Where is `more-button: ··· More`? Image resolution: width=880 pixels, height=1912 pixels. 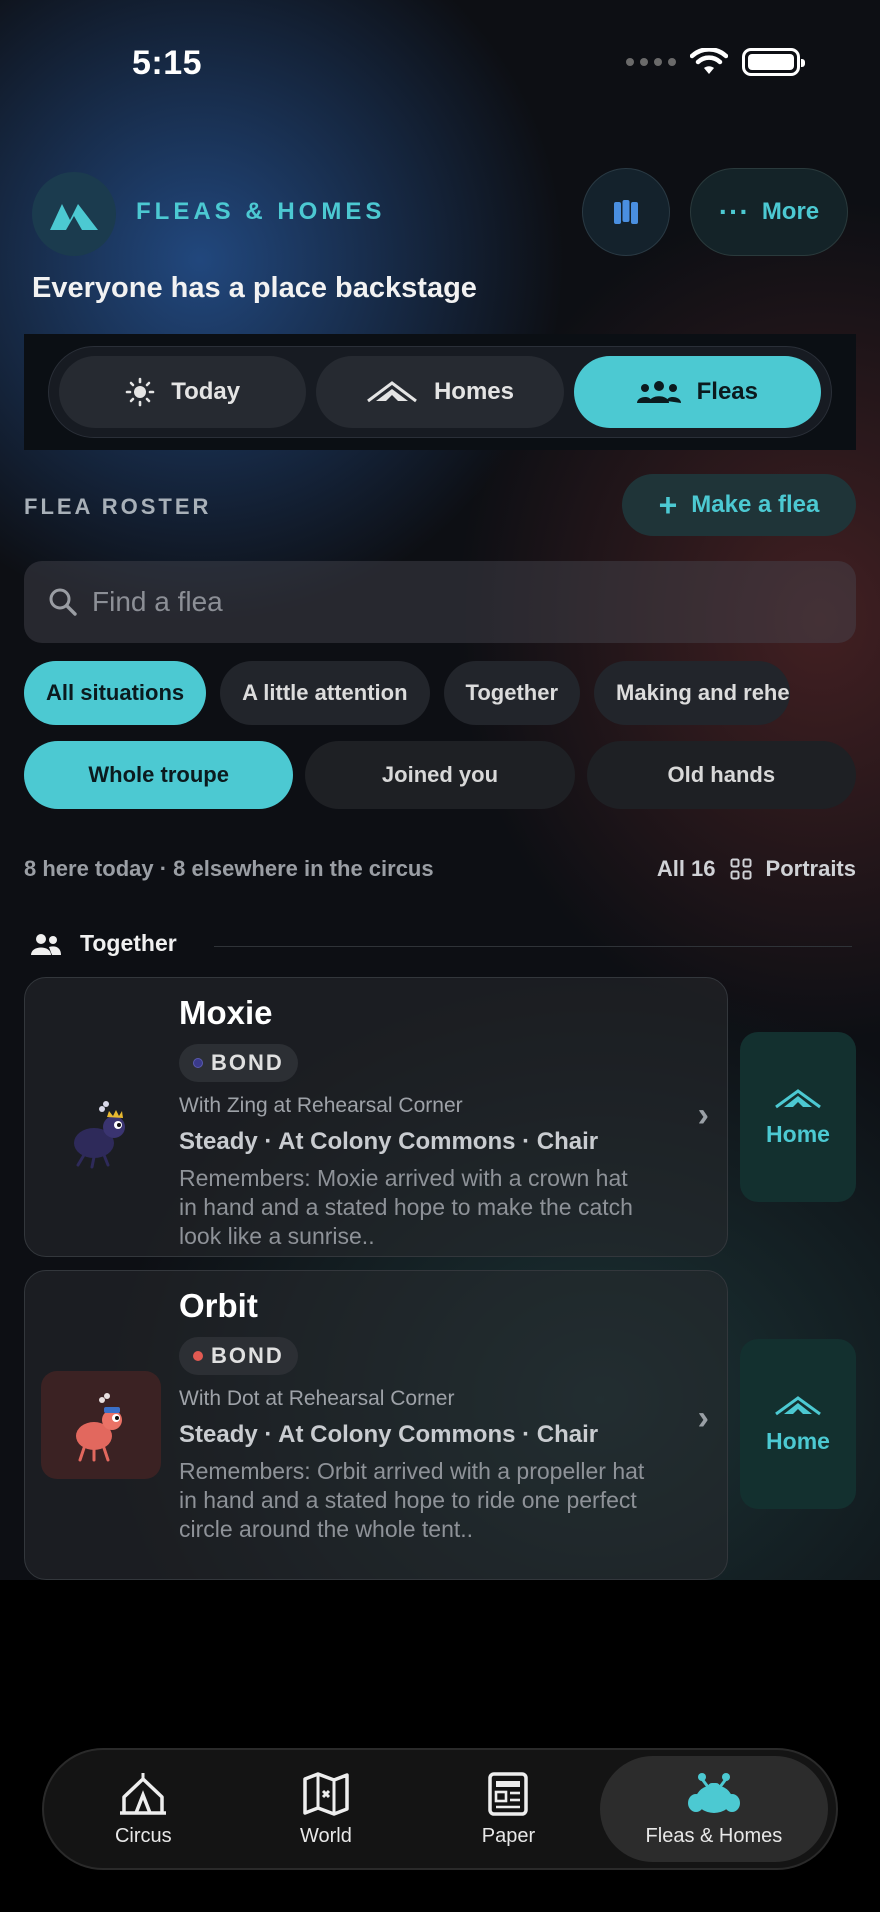
more-button: ··· More is located at coordinates (769, 212).